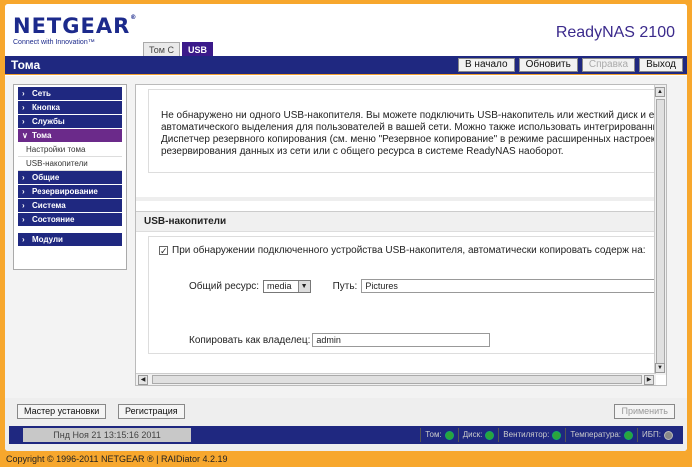  What do you see at coordinates (668, 435) in the screenshot?
I see `status-off-icon` at bounding box center [668, 435].